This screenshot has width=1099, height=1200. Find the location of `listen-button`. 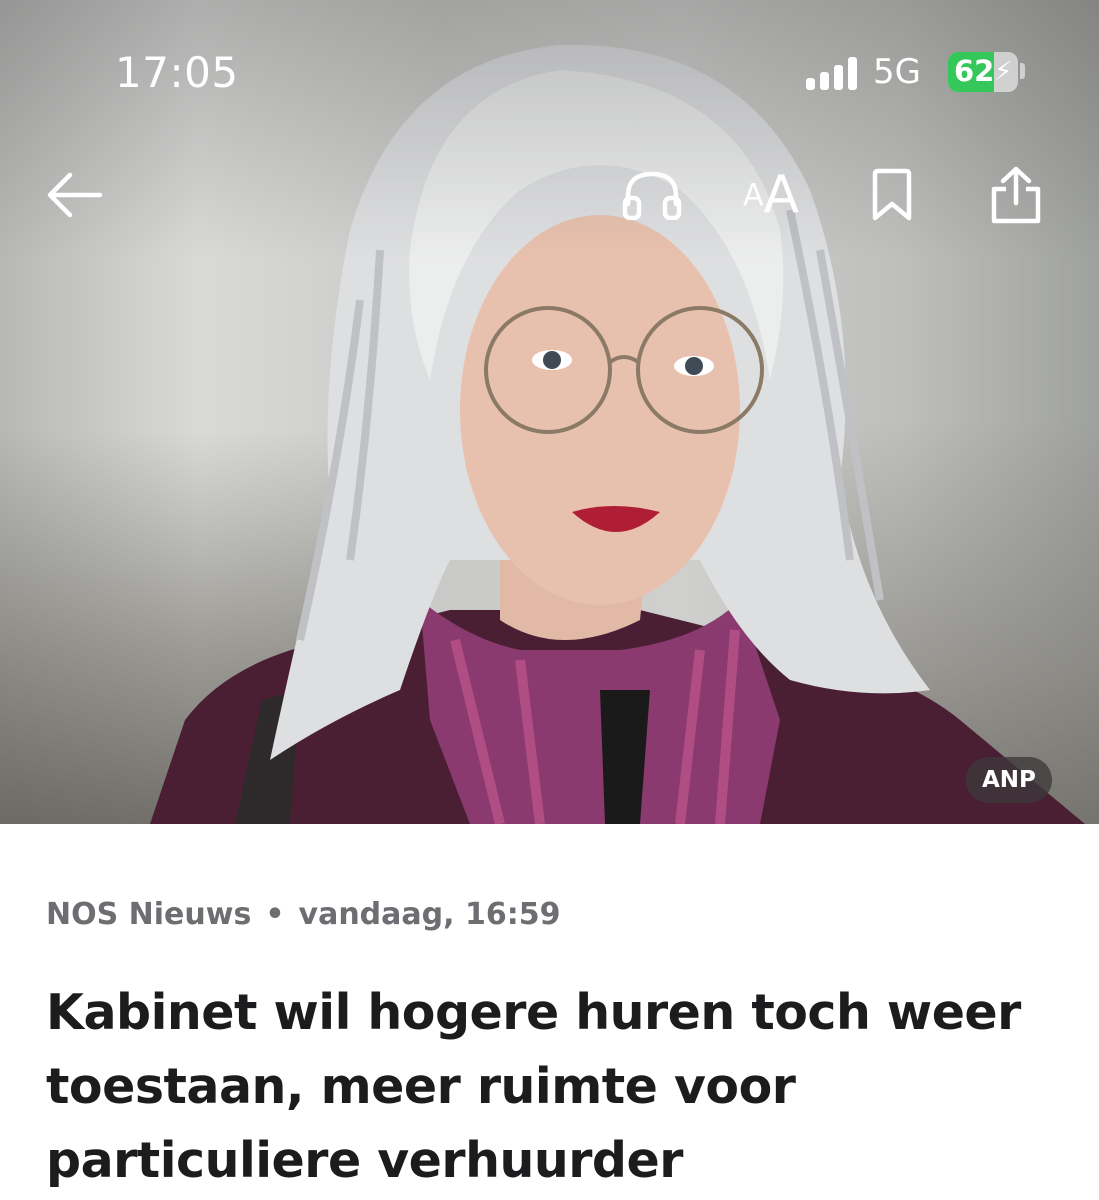

listen-button is located at coordinates (652, 195).